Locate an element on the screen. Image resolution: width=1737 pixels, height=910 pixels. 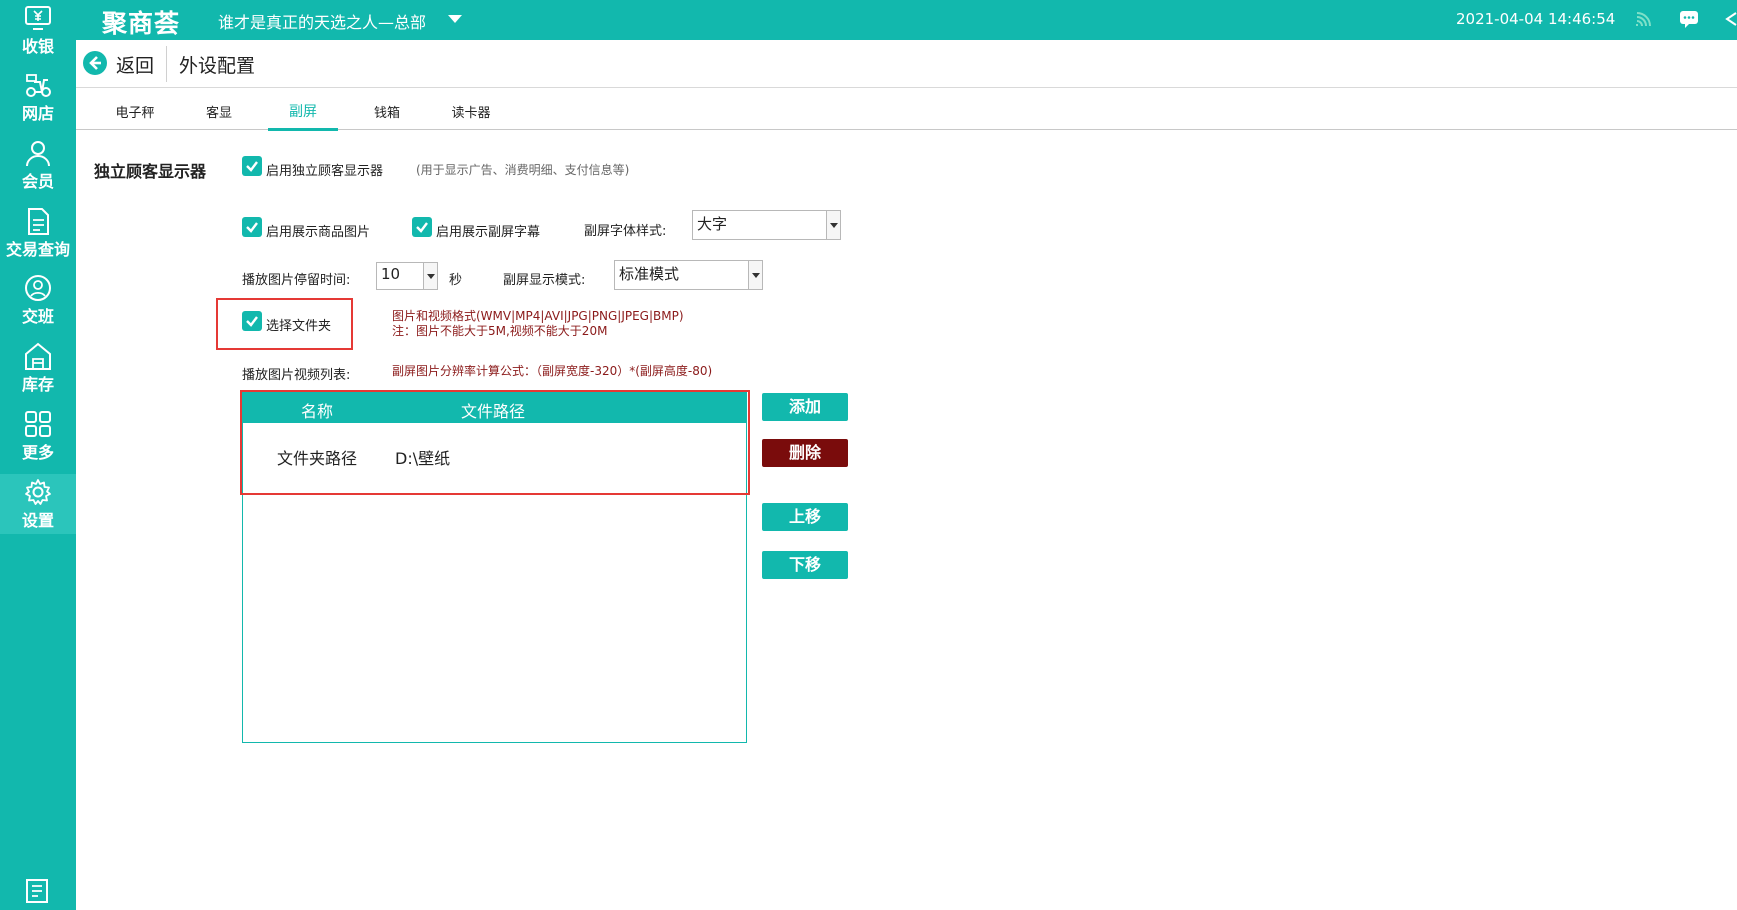
sidebar-item-online-store: 网店 is located at coordinates (38, 97).